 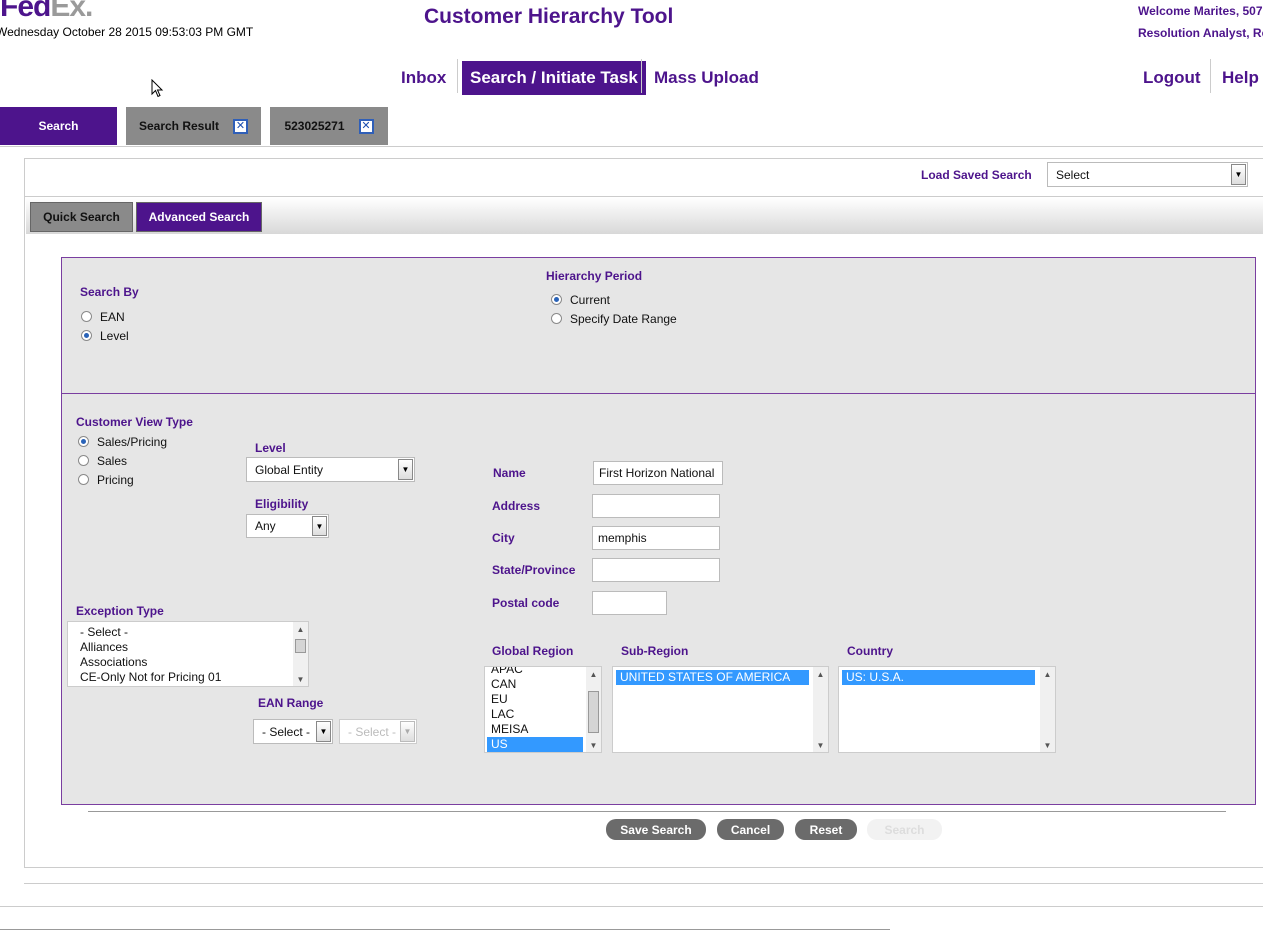 What do you see at coordinates (656, 570) in the screenshot?
I see `state-field` at bounding box center [656, 570].